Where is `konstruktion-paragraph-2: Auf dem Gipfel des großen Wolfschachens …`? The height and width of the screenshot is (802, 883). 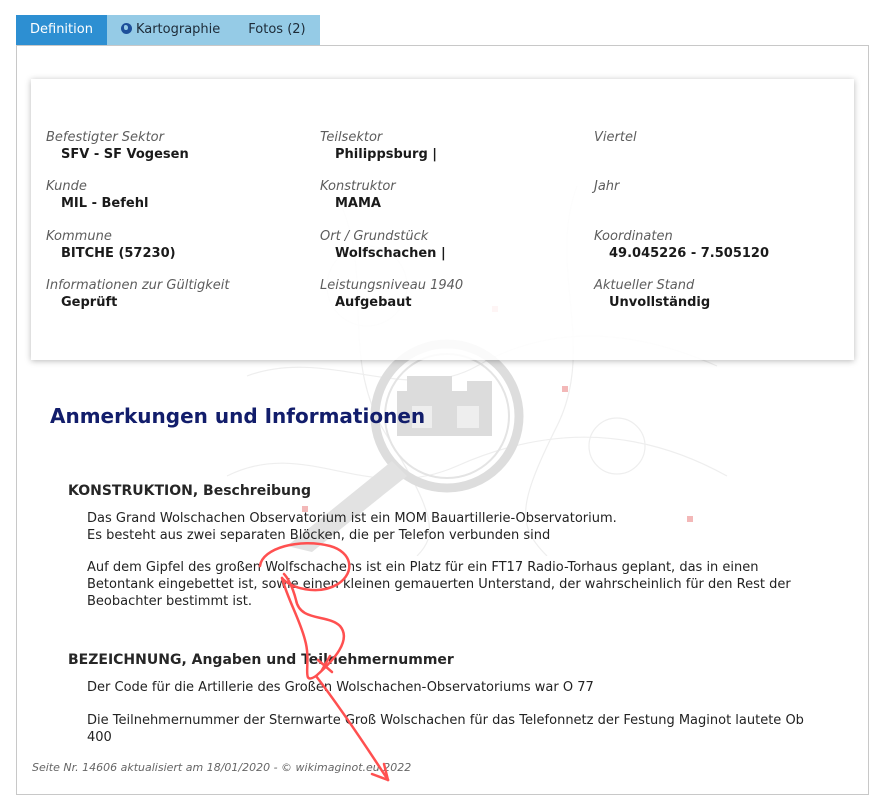
konstruktion-paragraph-2: Auf dem Gipfel des großen Wolfschachens … is located at coordinates (439, 584).